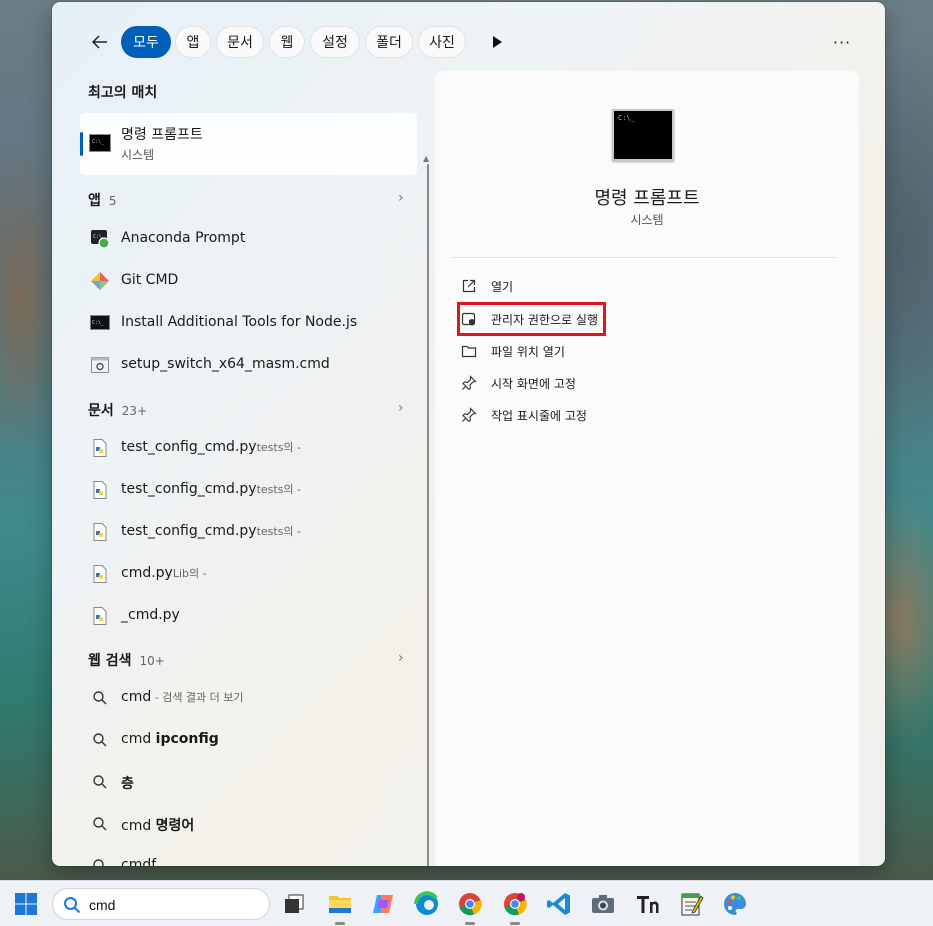 Image resolution: width=933 pixels, height=926 pixels. What do you see at coordinates (502, 287) in the screenshot?
I see `action-label: 열기` at bounding box center [502, 287].